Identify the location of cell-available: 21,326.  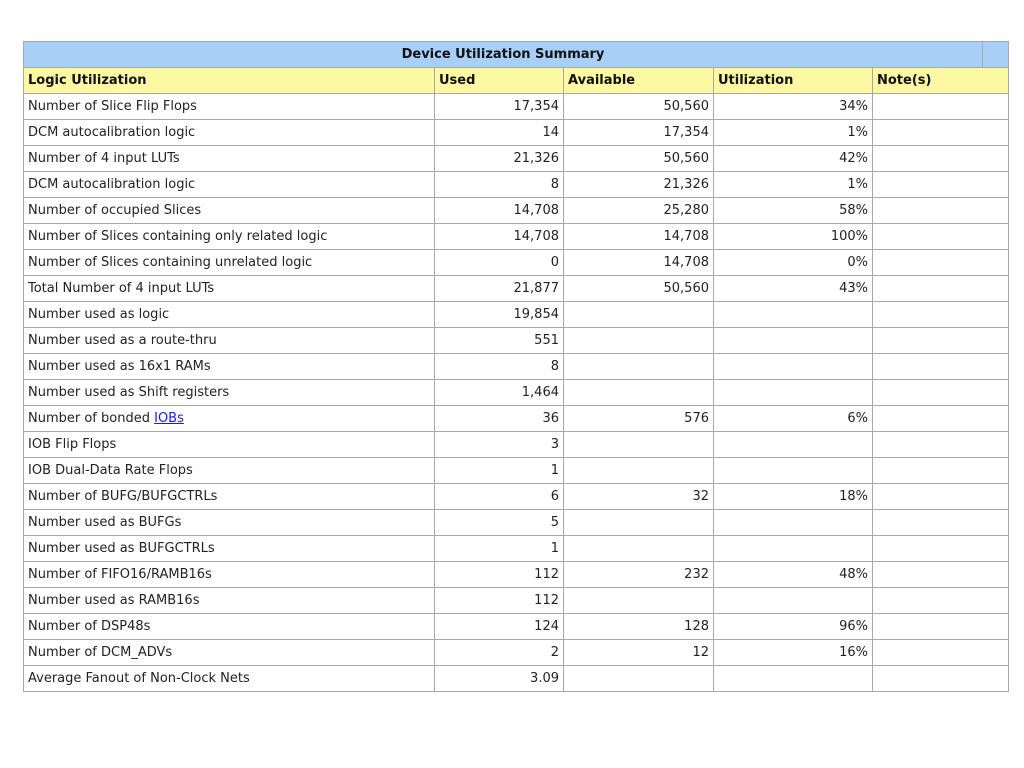
(638, 184).